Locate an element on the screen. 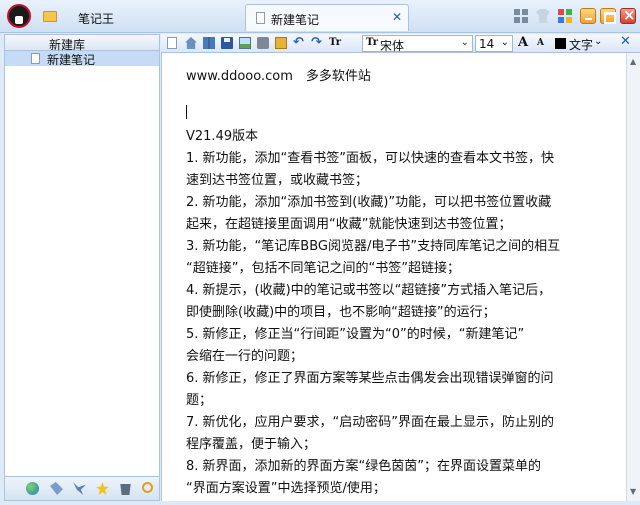  editor-line: “界面方案设置”中选择预览/使用； is located at coordinates (286, 488).